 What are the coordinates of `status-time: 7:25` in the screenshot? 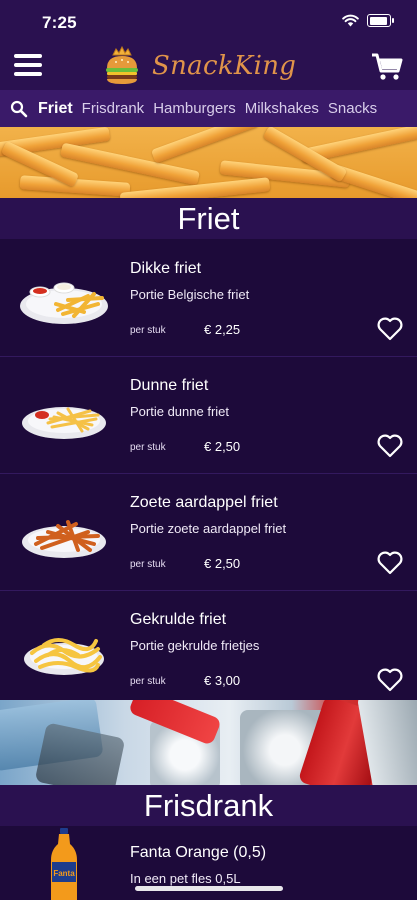 It's located at (59, 22).